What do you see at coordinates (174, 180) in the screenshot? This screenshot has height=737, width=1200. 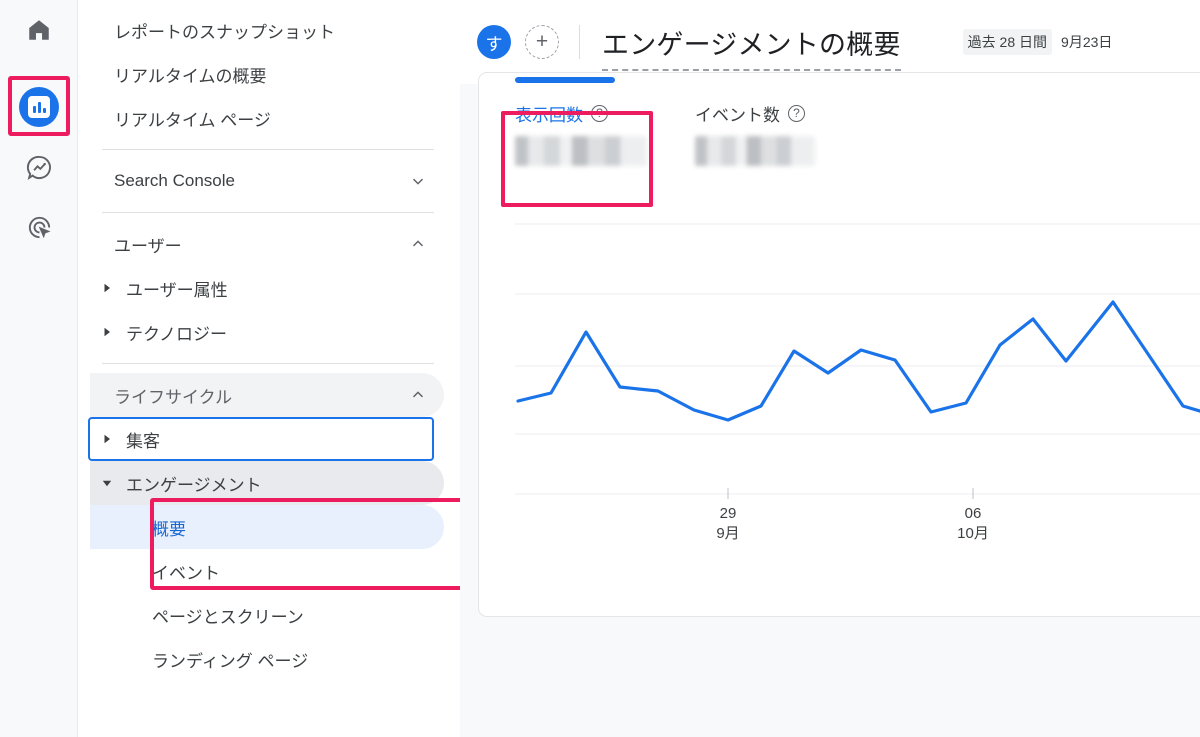 I see `sidebar-item-label: Search Console` at bounding box center [174, 180].